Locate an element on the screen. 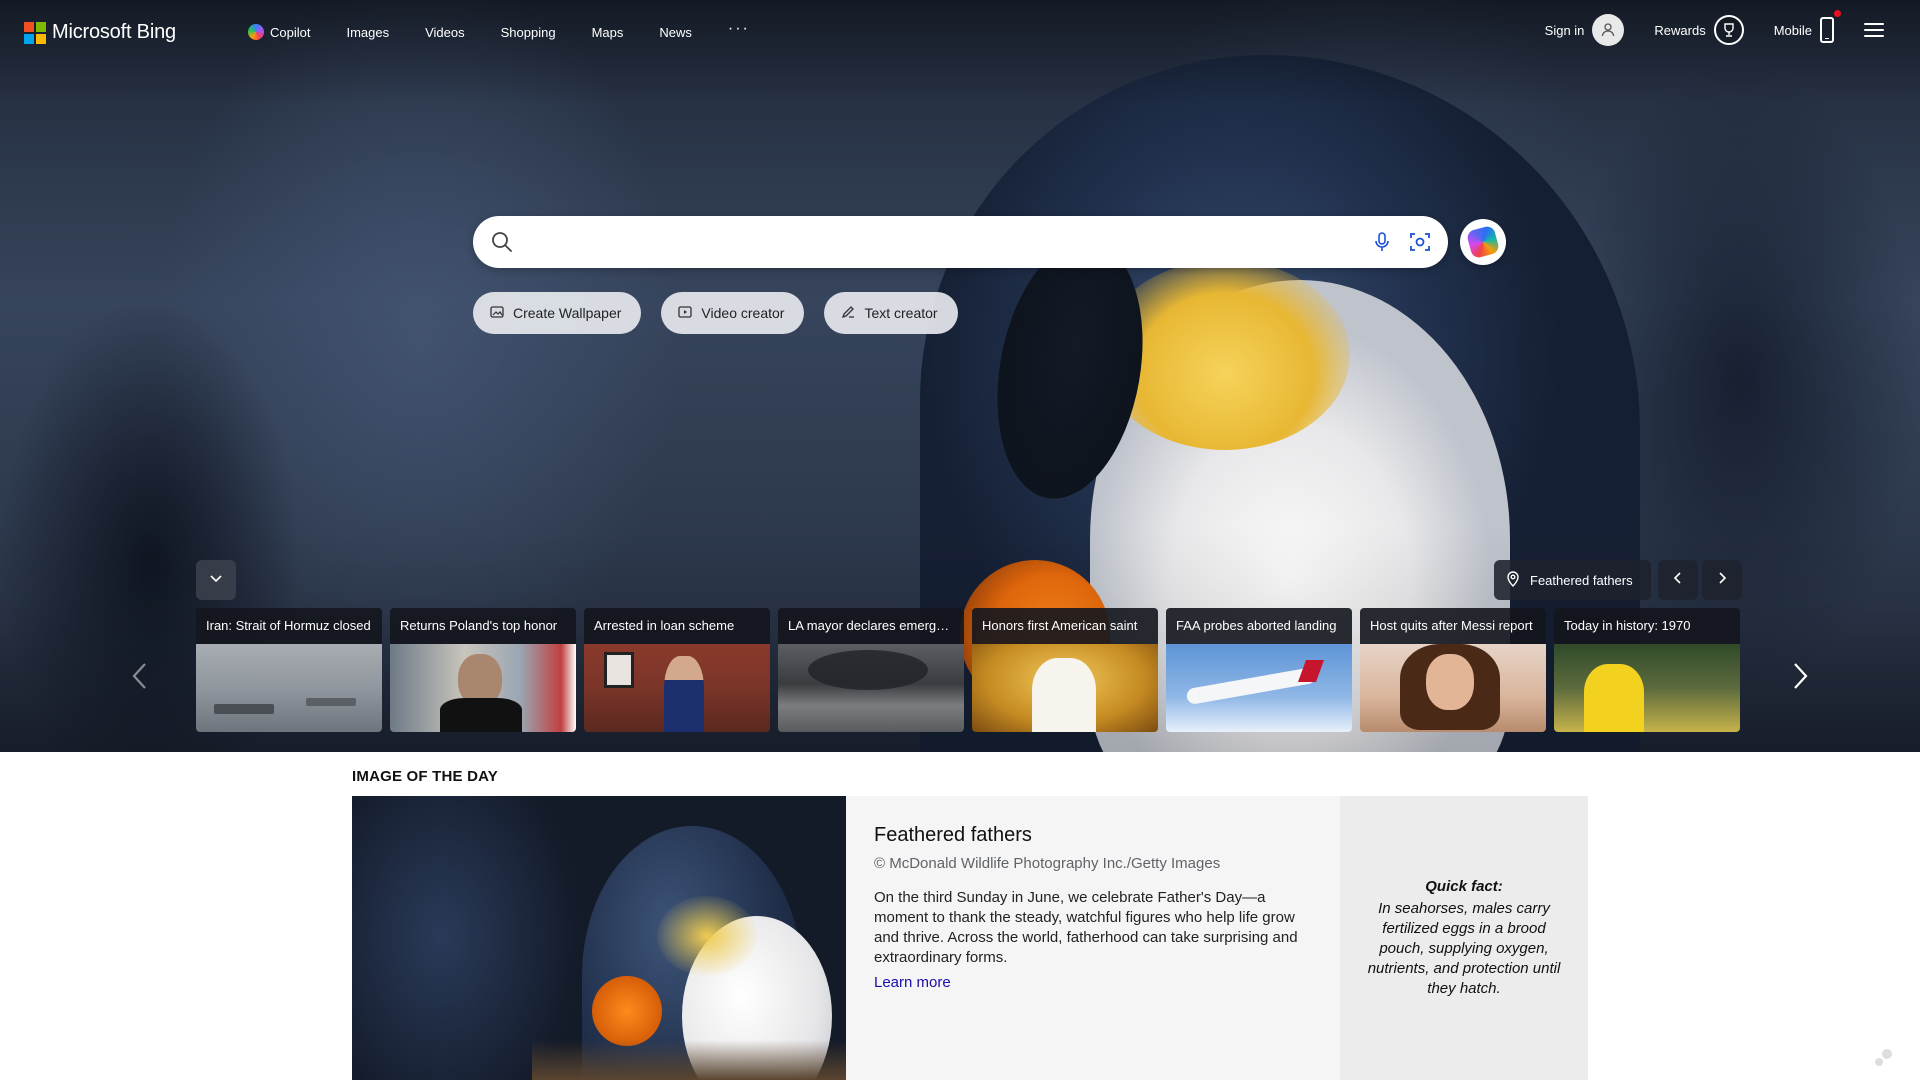 The image size is (1920, 1080). chip-label: Text creator is located at coordinates (901, 313).